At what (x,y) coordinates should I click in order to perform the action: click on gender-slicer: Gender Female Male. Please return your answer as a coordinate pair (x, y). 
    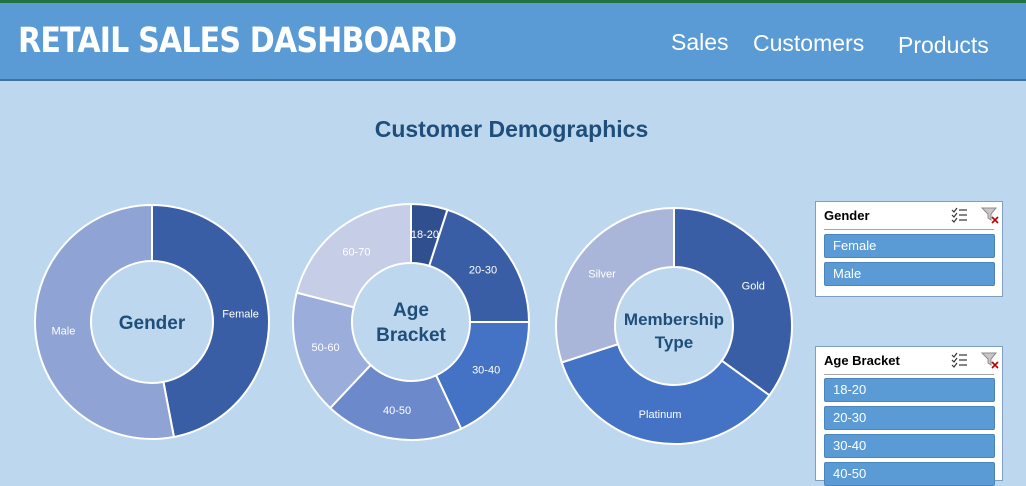
    Looking at the image, I should click on (909, 249).